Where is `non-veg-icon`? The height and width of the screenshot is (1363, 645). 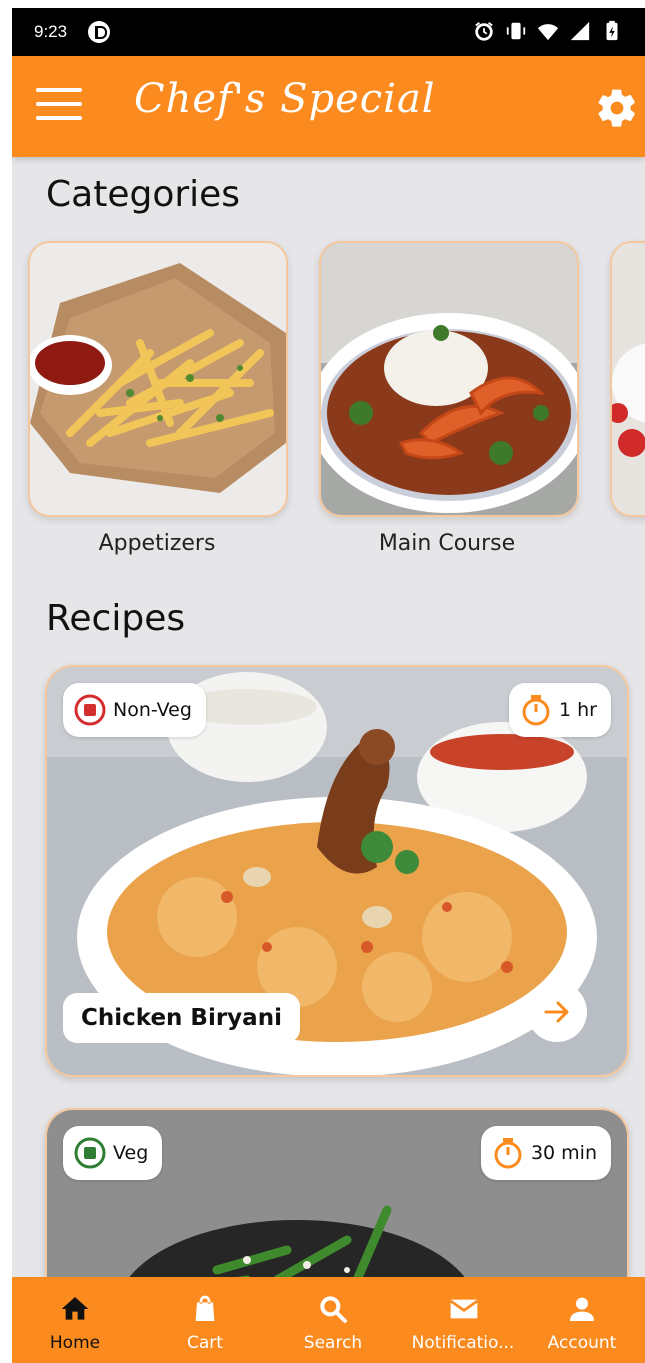
non-veg-icon is located at coordinates (90, 710).